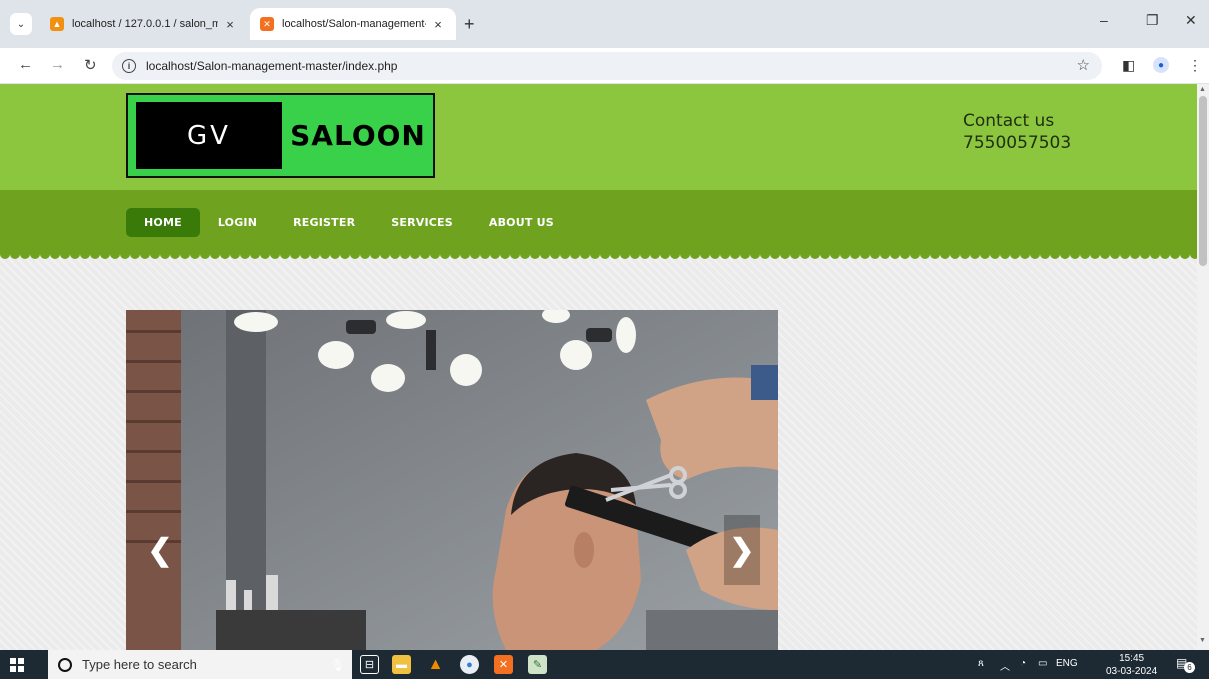  What do you see at coordinates (1042, 663) in the screenshot?
I see `battery-icon: ▭` at bounding box center [1042, 663].